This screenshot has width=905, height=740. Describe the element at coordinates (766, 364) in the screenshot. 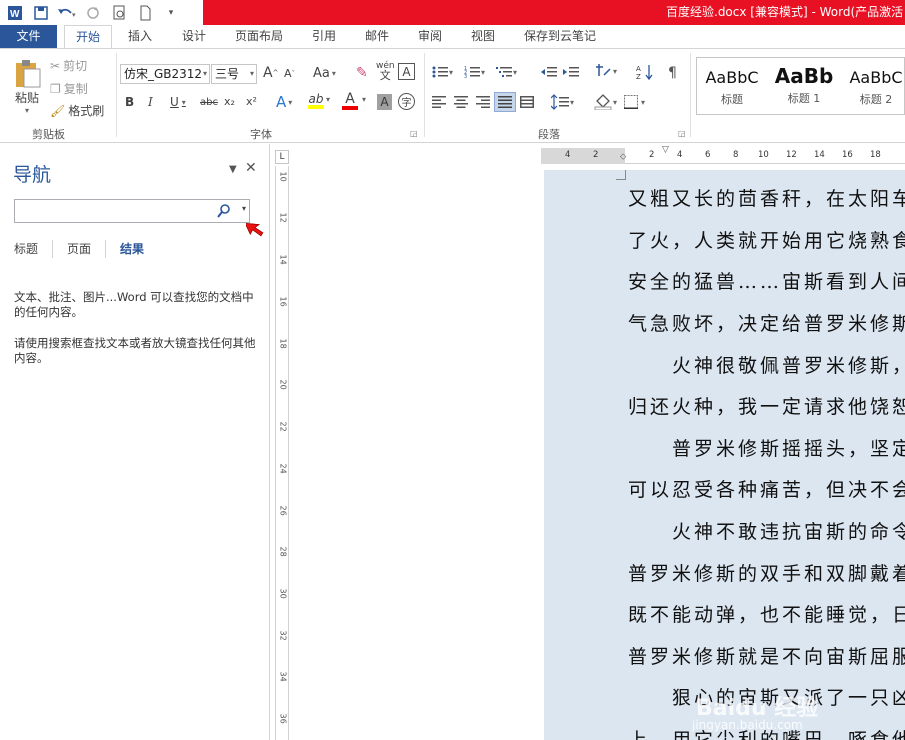

I see `document-line: 火神很敬佩普罗米修斯，` at that location.